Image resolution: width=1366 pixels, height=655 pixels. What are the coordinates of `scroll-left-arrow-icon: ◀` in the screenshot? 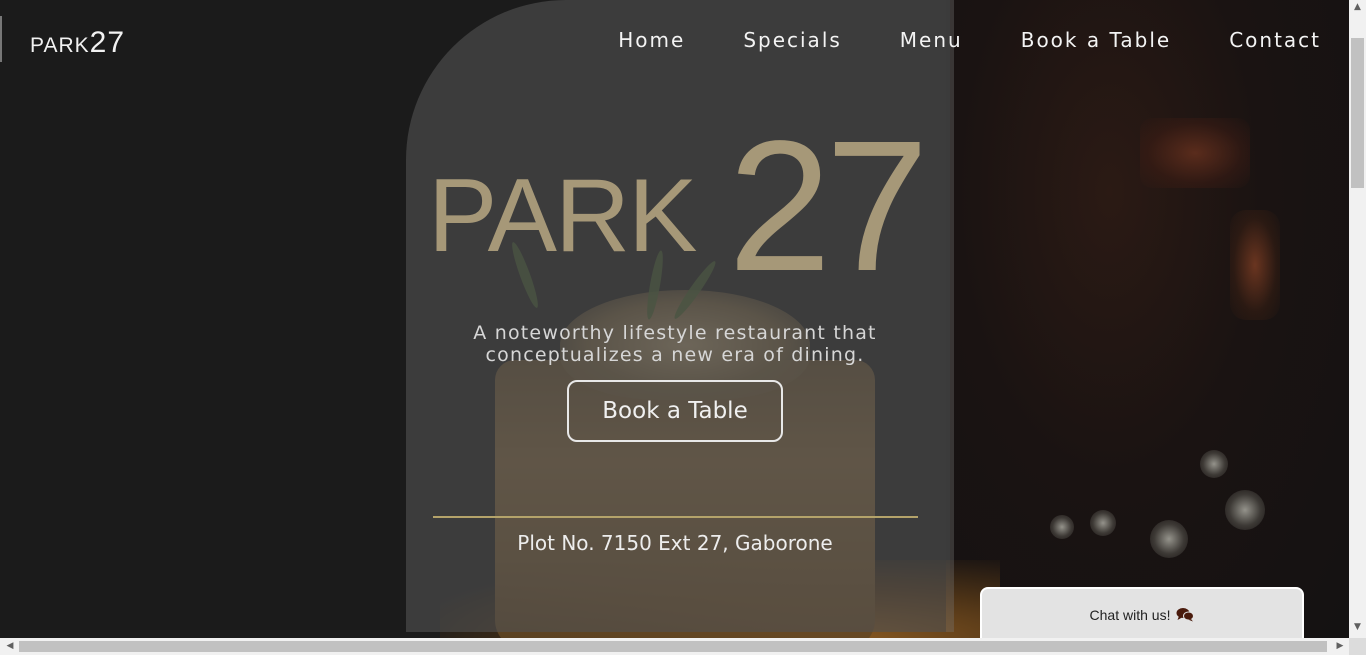 It's located at (10, 646).